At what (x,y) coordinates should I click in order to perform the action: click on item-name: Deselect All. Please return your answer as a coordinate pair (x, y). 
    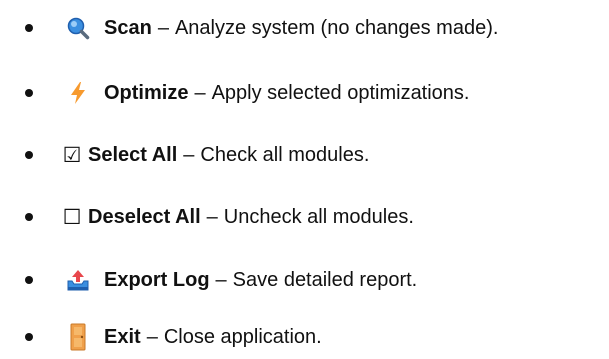
    Looking at the image, I should click on (144, 216).